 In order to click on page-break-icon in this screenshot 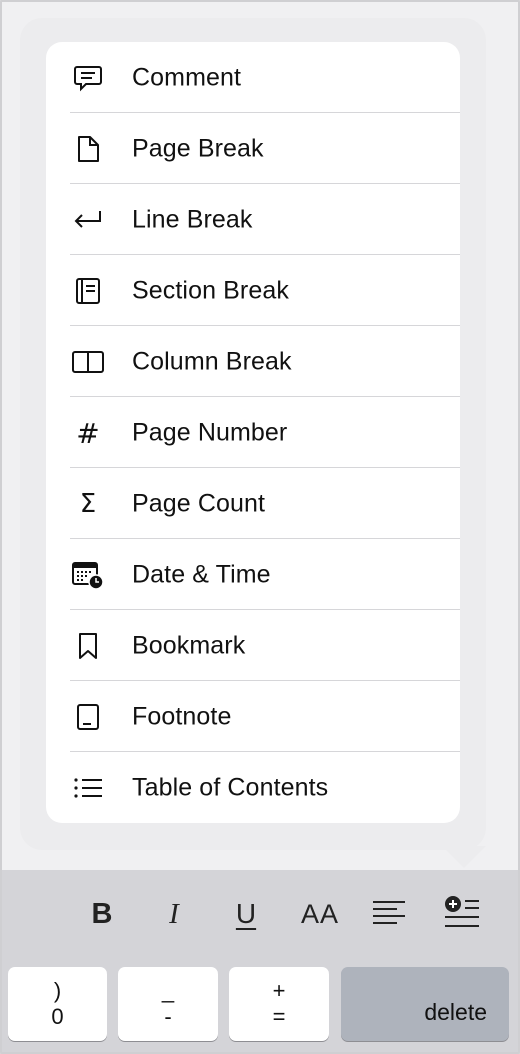, I will do `click(88, 149)`.